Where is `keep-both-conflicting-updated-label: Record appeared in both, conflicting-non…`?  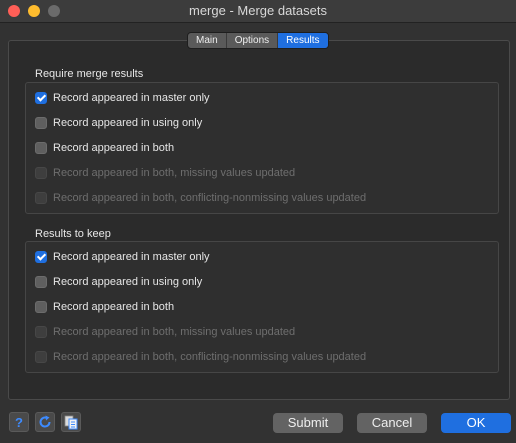
keep-both-conflicting-updated-label: Record appeared in both, conflicting-non… is located at coordinates (210, 357).